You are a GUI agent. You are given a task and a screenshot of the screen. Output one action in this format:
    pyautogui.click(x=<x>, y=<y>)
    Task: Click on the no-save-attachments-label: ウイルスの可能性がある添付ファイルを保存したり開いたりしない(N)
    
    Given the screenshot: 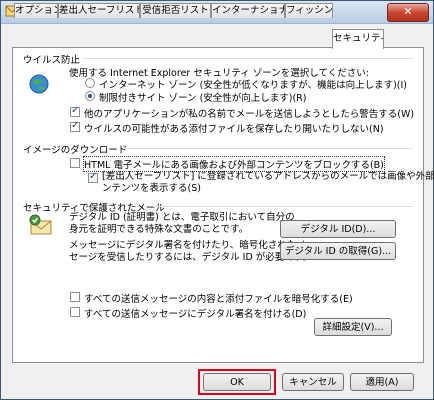 What is the action you would take?
    pyautogui.click(x=234, y=128)
    